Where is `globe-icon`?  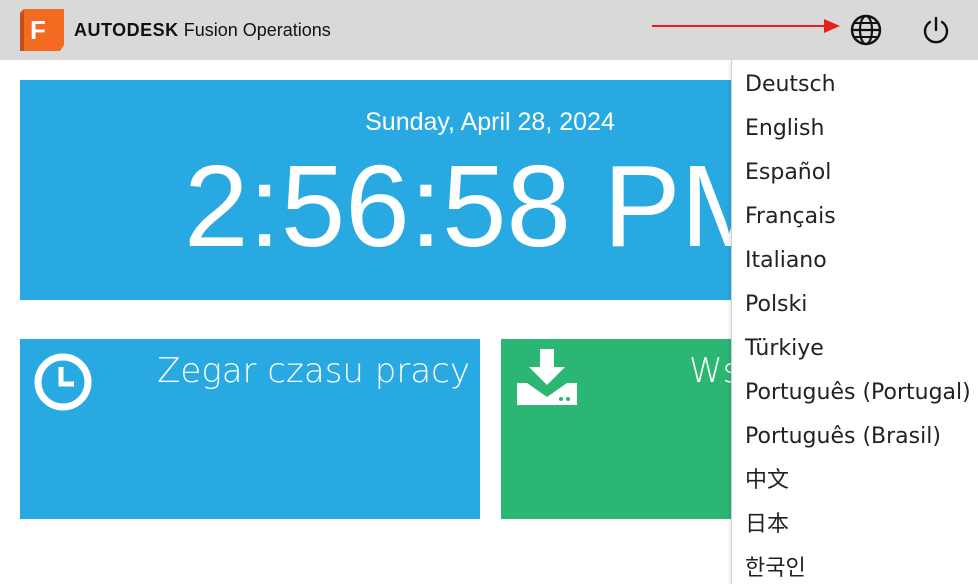
globe-icon is located at coordinates (866, 30).